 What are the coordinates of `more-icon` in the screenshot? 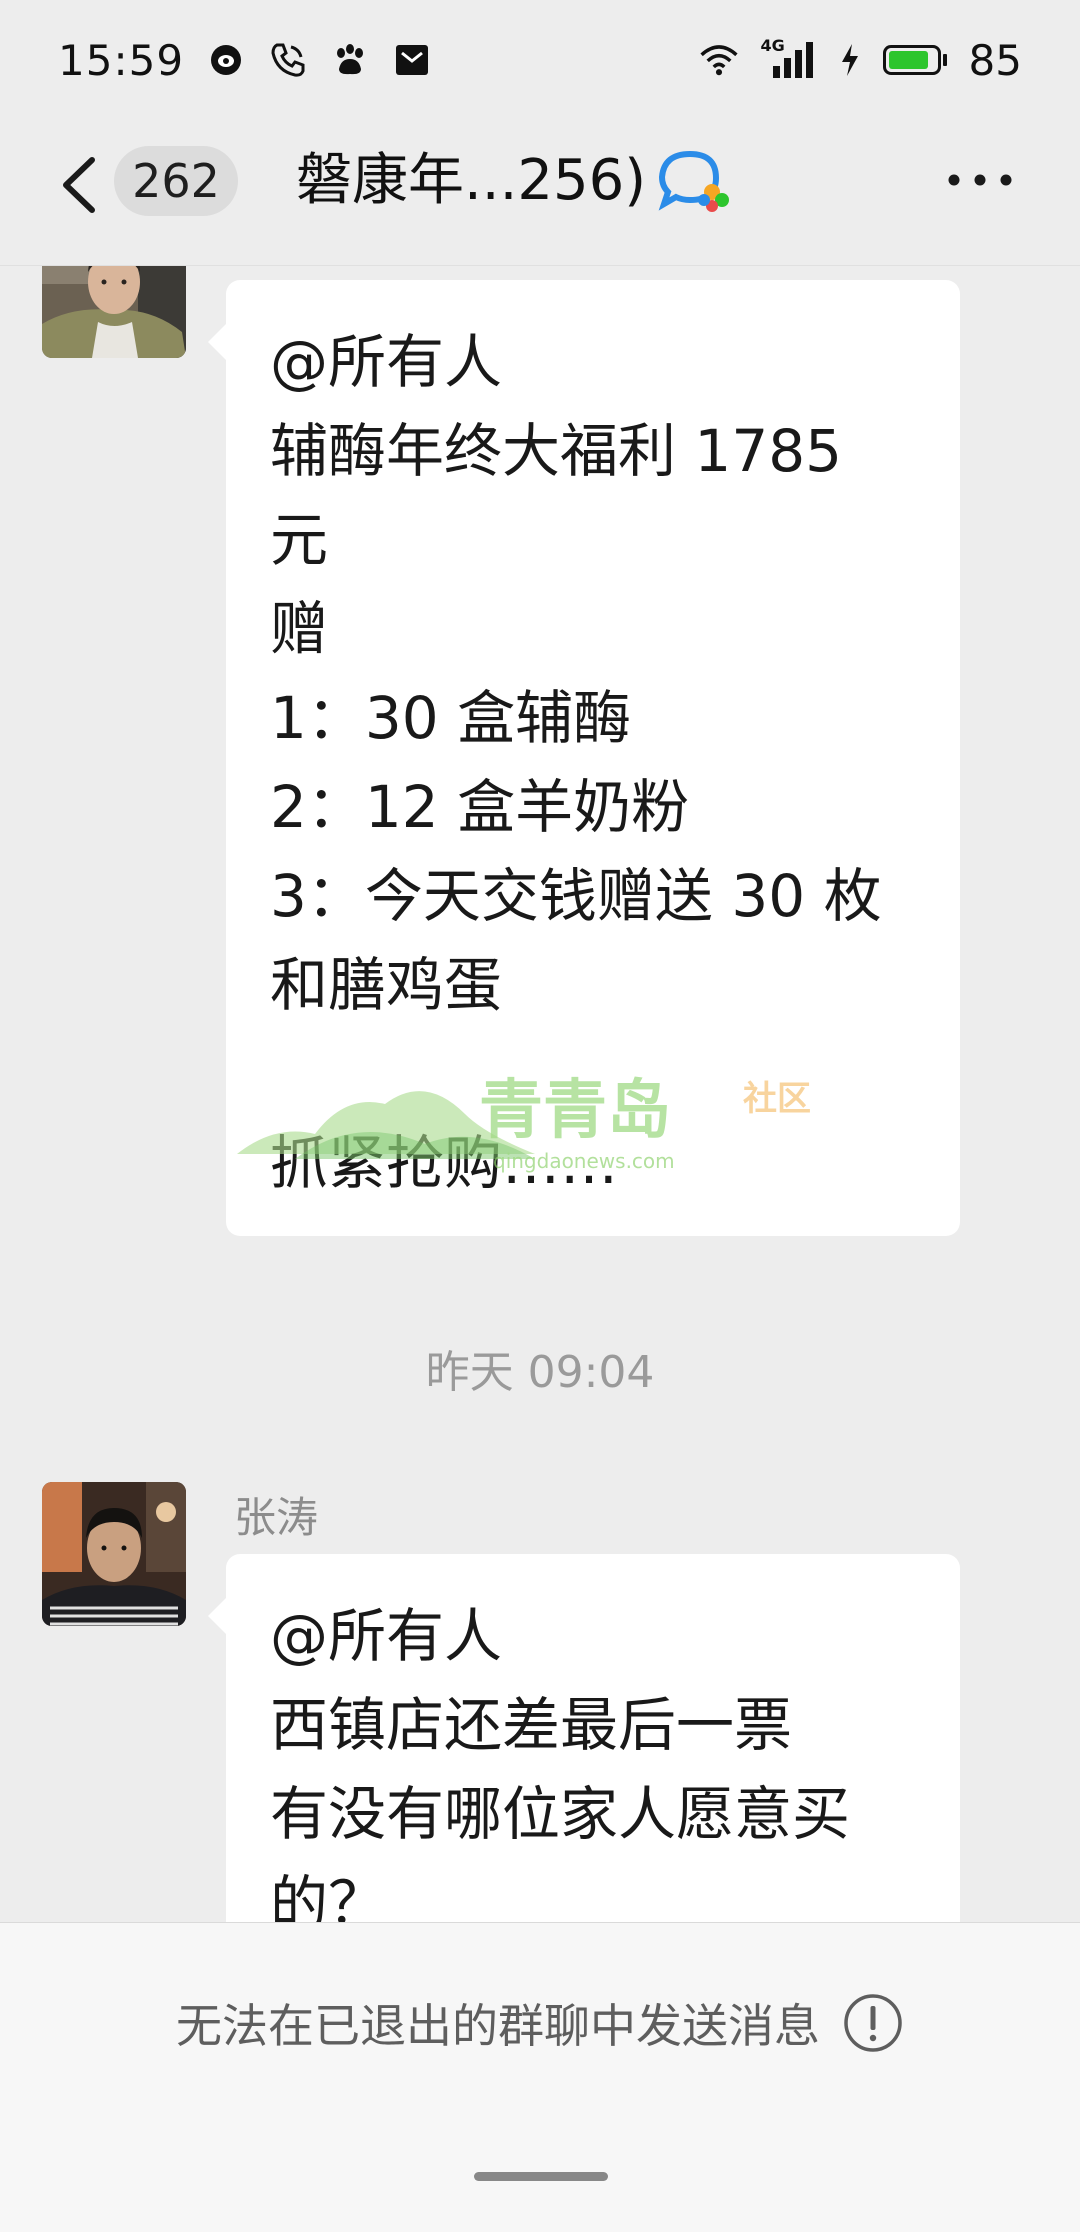 It's located at (980, 180).